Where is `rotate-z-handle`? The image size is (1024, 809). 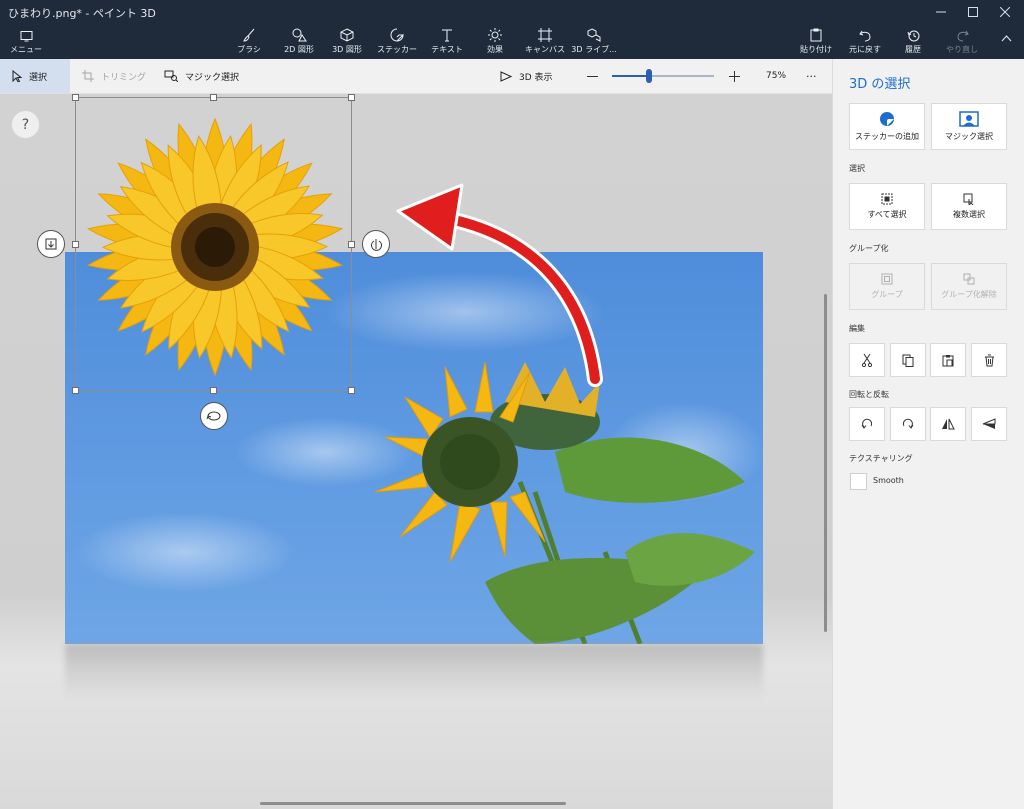 rotate-z-handle is located at coordinates (376, 244).